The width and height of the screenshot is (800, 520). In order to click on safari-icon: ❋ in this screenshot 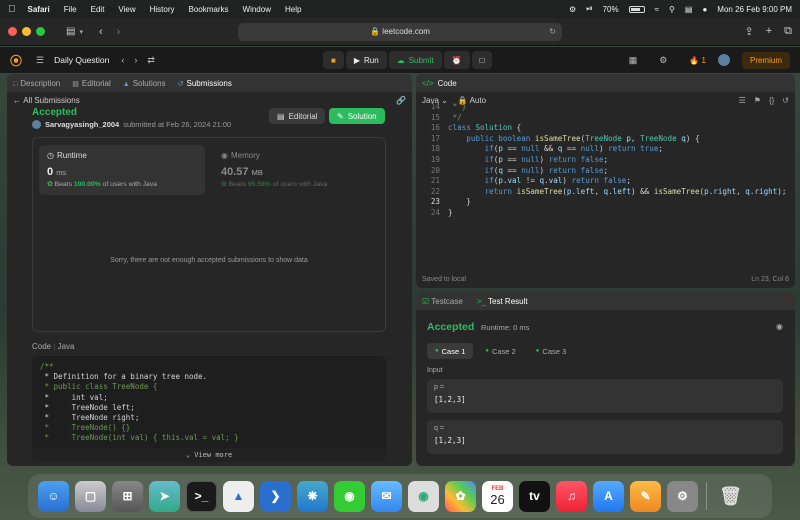, I will do `click(312, 496)`.